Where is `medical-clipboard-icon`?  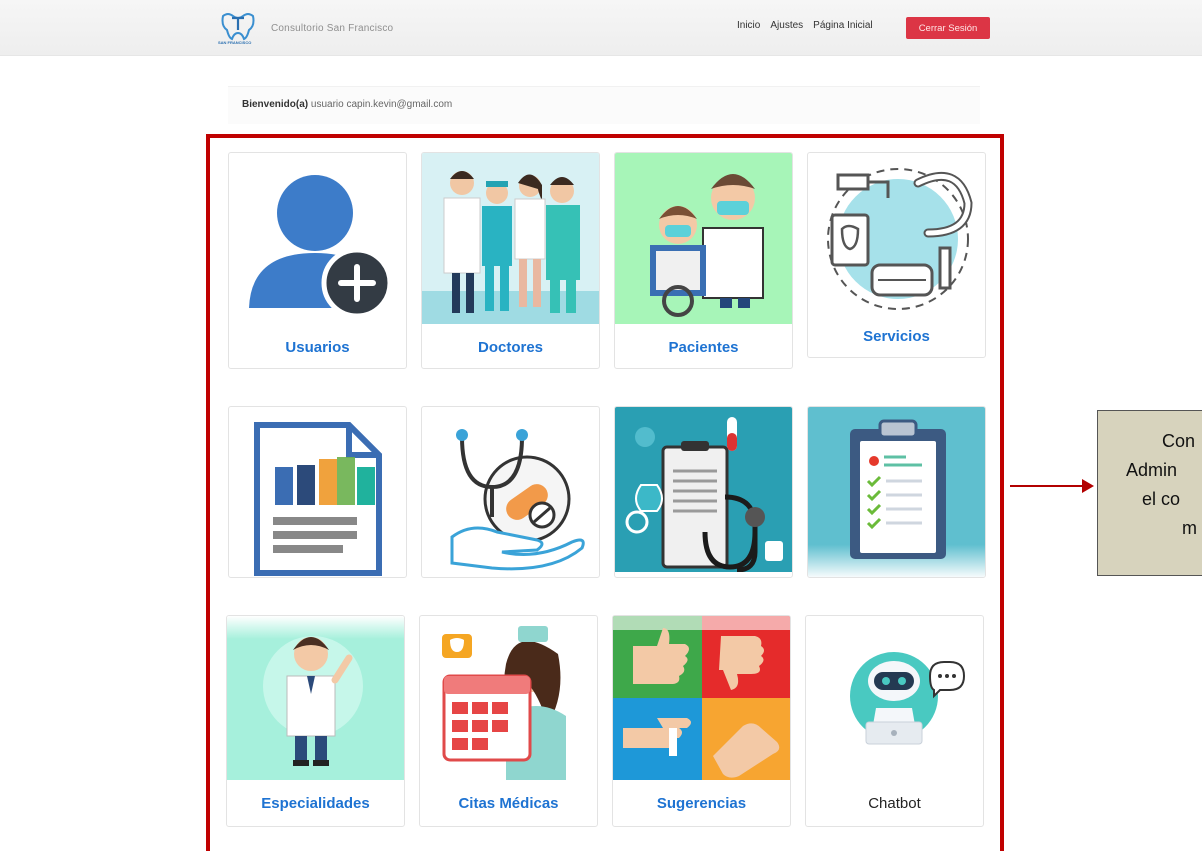 medical-clipboard-icon is located at coordinates (703, 490).